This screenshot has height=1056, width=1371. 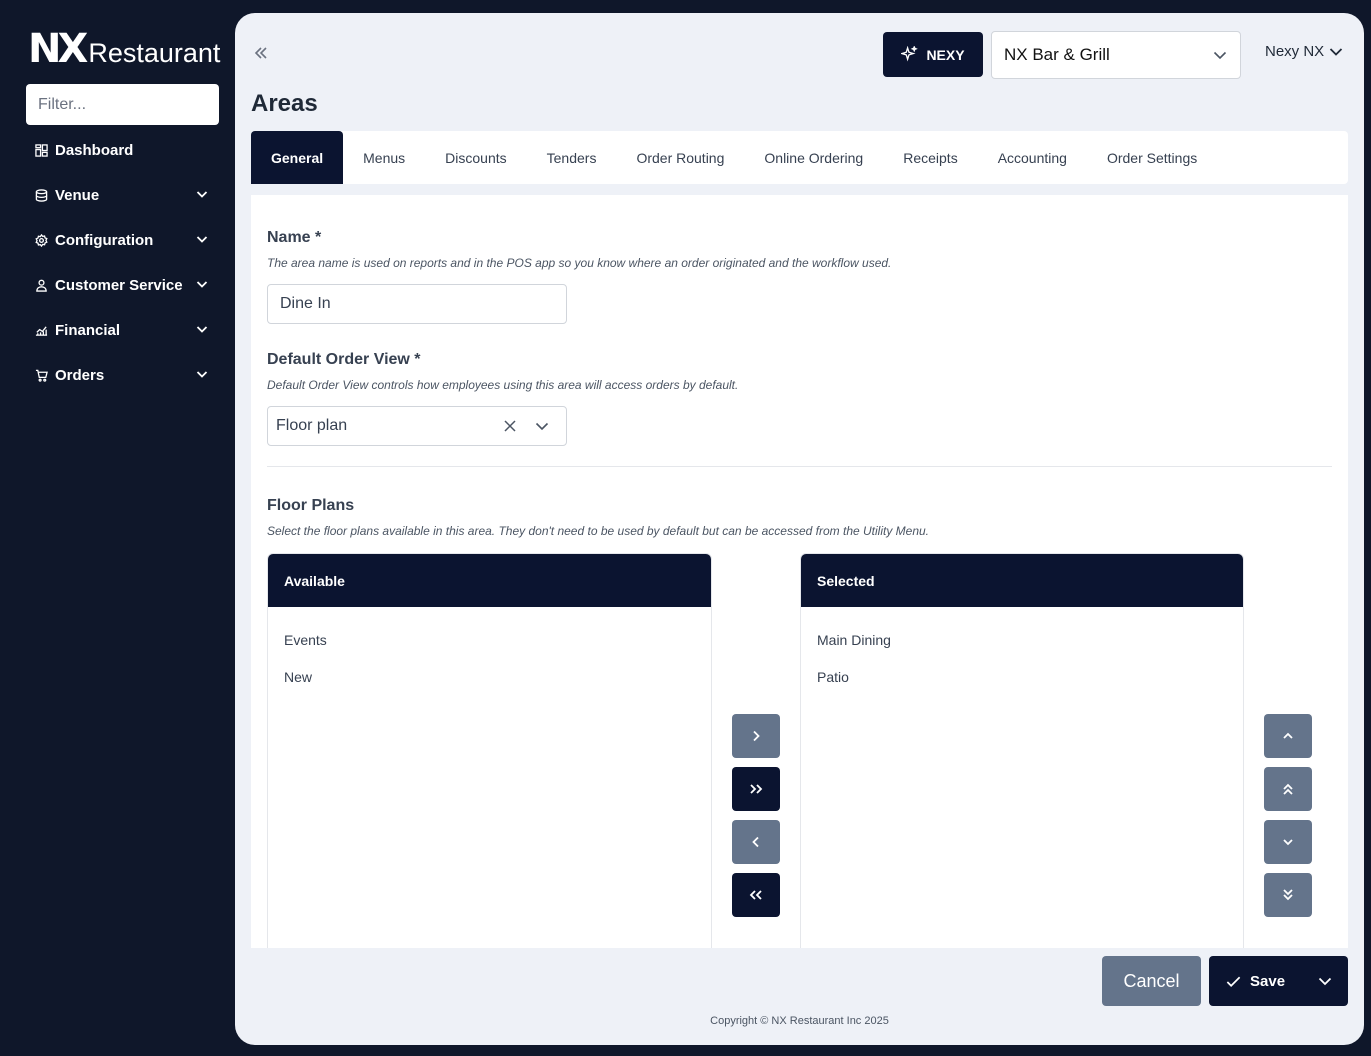 I want to click on chart-icon, so click(x=41, y=331).